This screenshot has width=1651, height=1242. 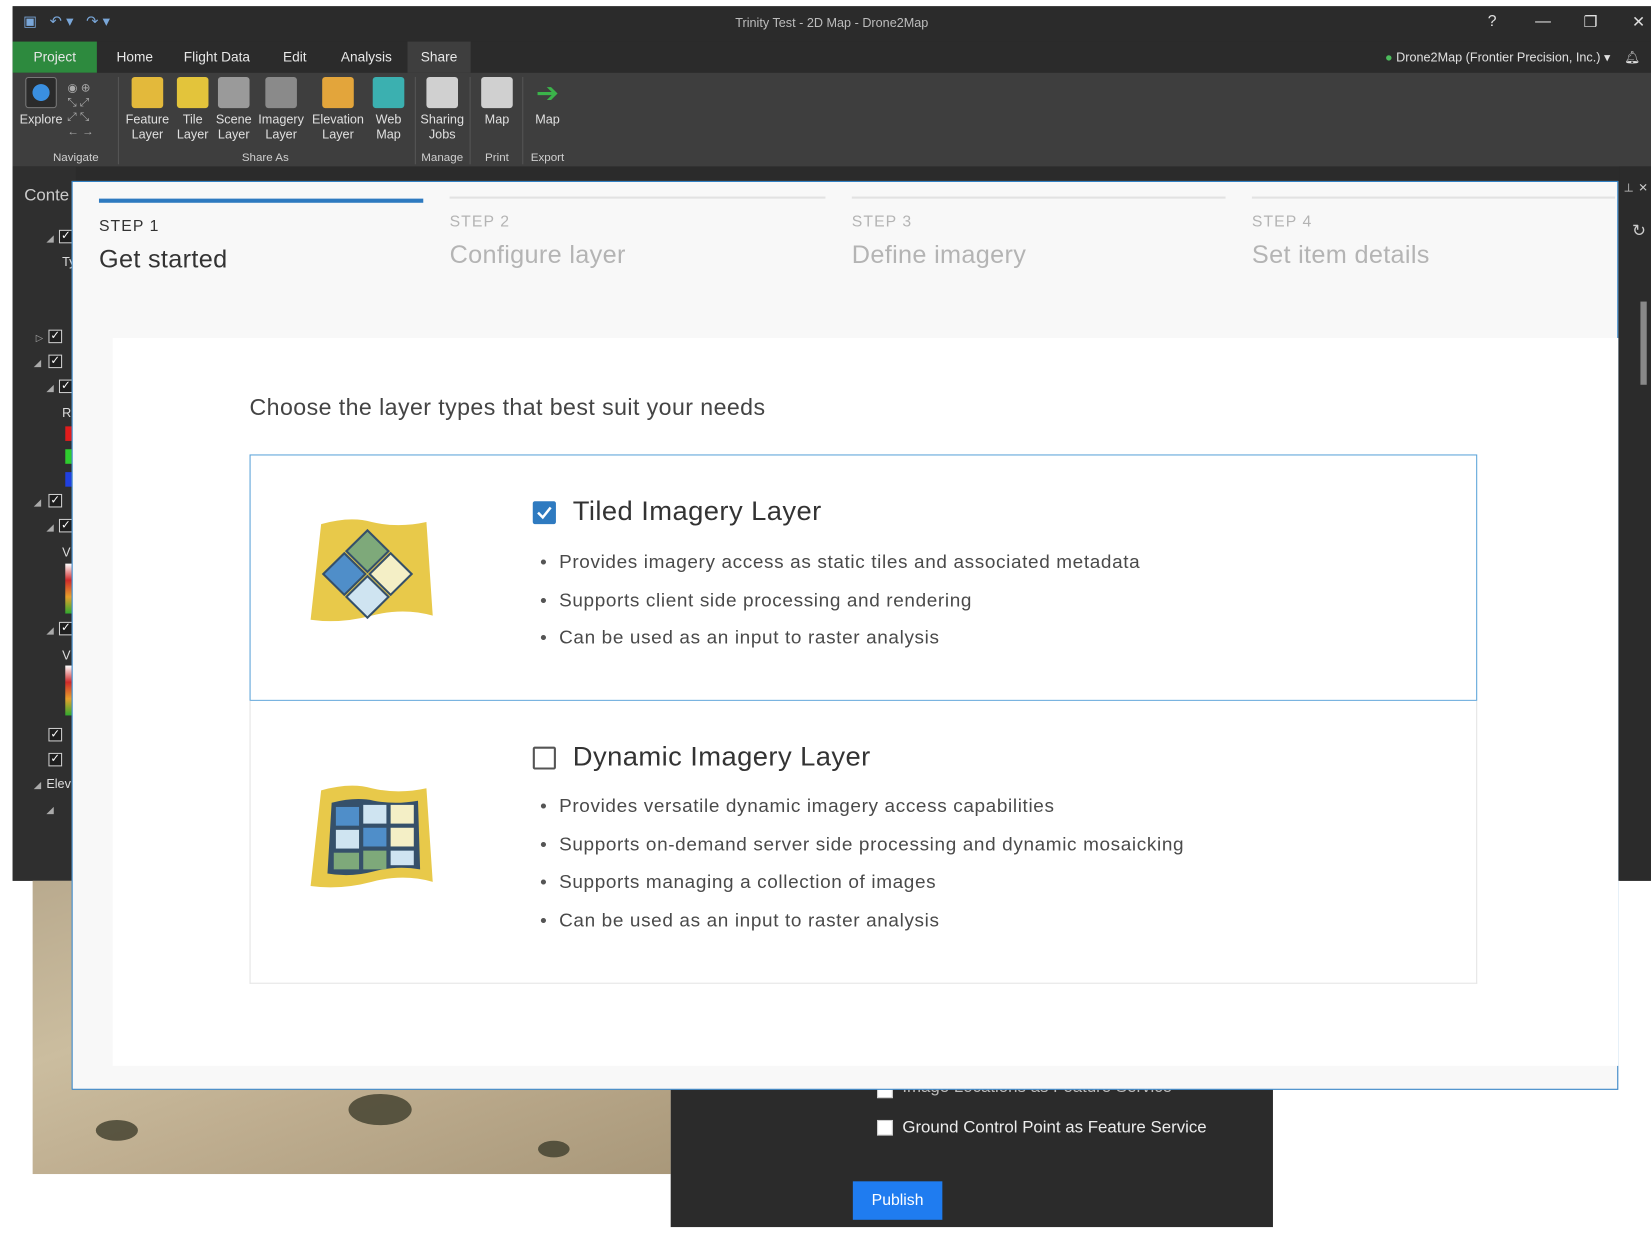 What do you see at coordinates (192, 92) in the screenshot?
I see `tile-layer-icon` at bounding box center [192, 92].